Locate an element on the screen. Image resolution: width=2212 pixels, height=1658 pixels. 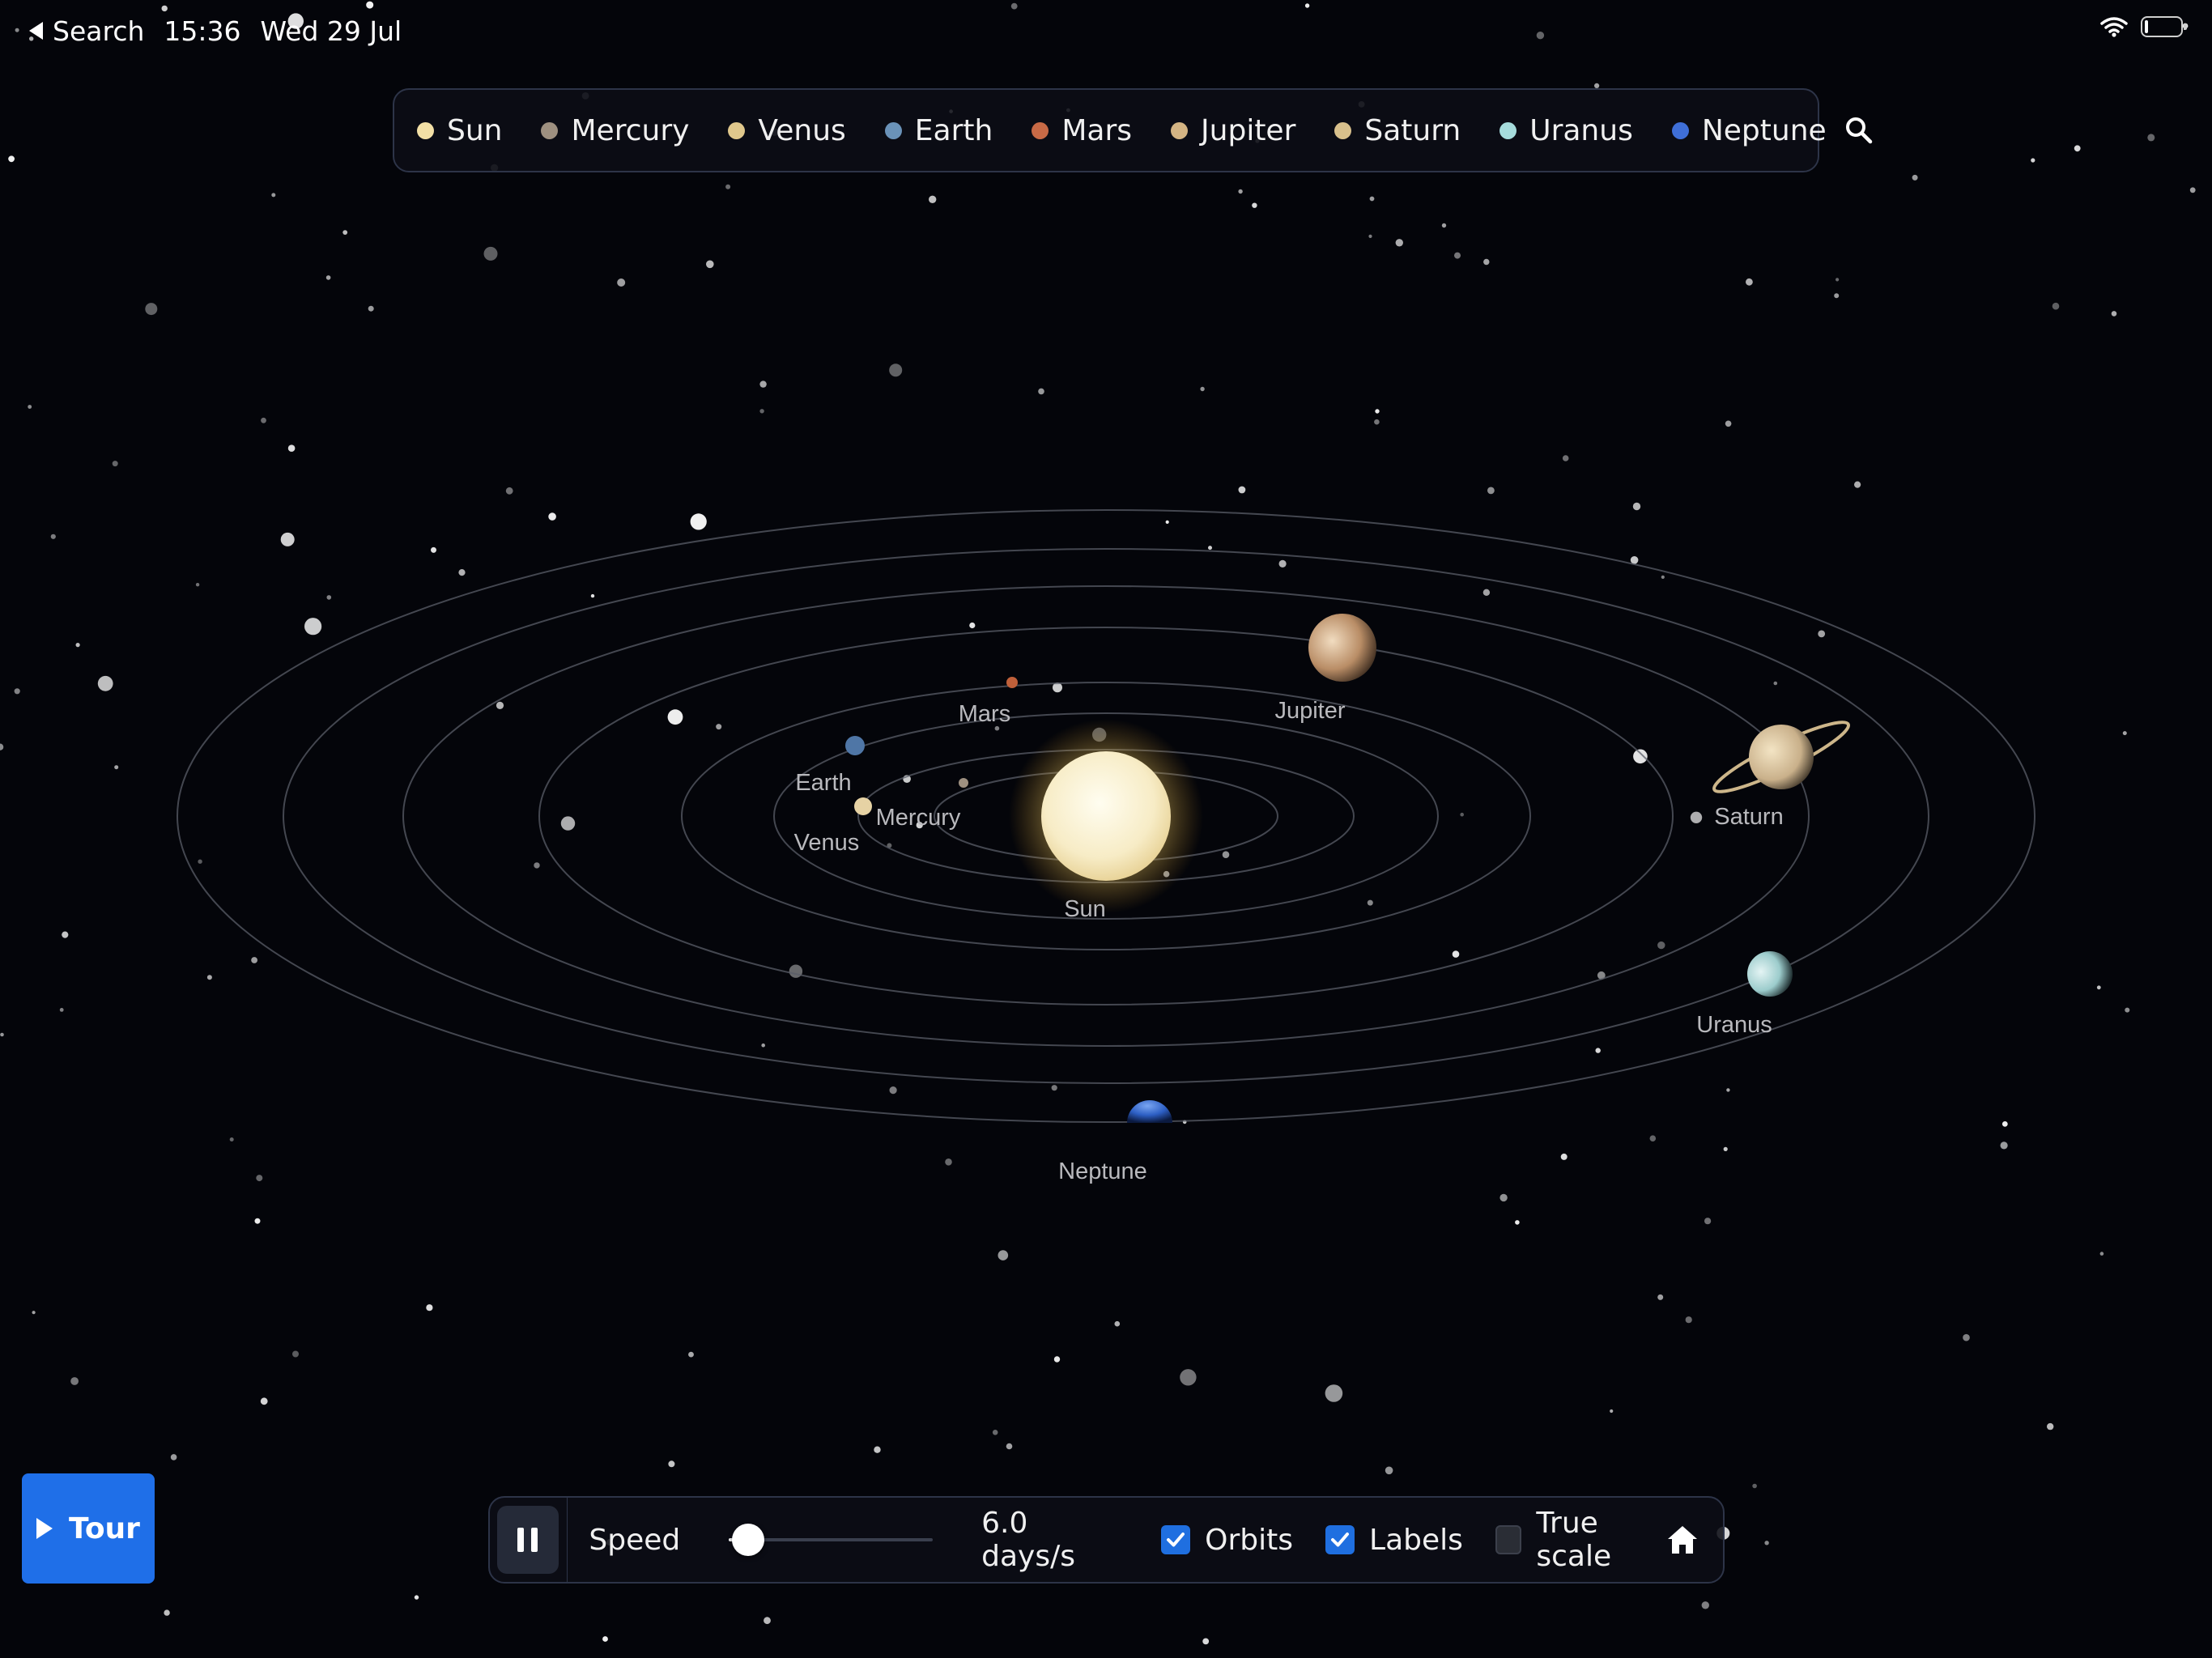
planet-button-earth: Earth is located at coordinates (939, 130).